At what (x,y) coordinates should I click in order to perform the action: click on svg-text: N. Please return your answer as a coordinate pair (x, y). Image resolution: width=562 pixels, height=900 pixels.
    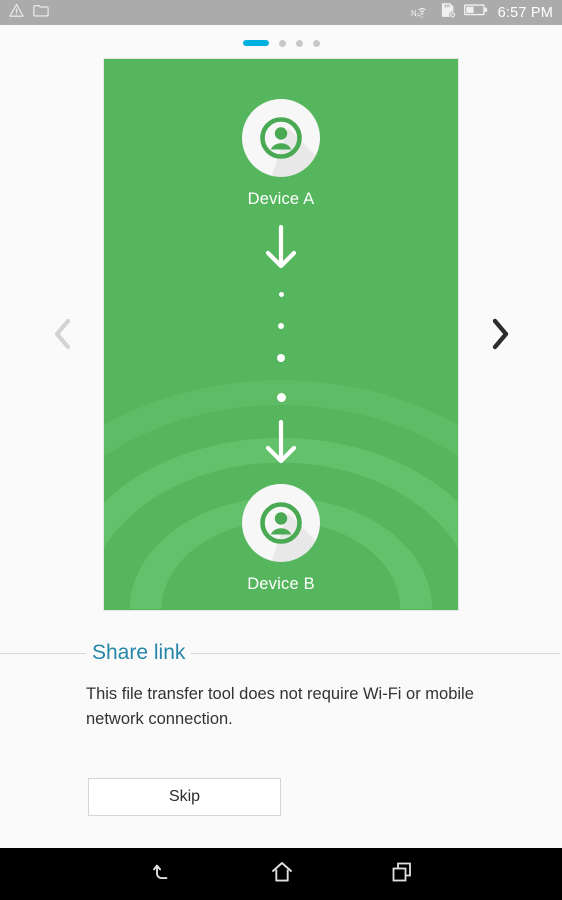
    Looking at the image, I should click on (414, 13).